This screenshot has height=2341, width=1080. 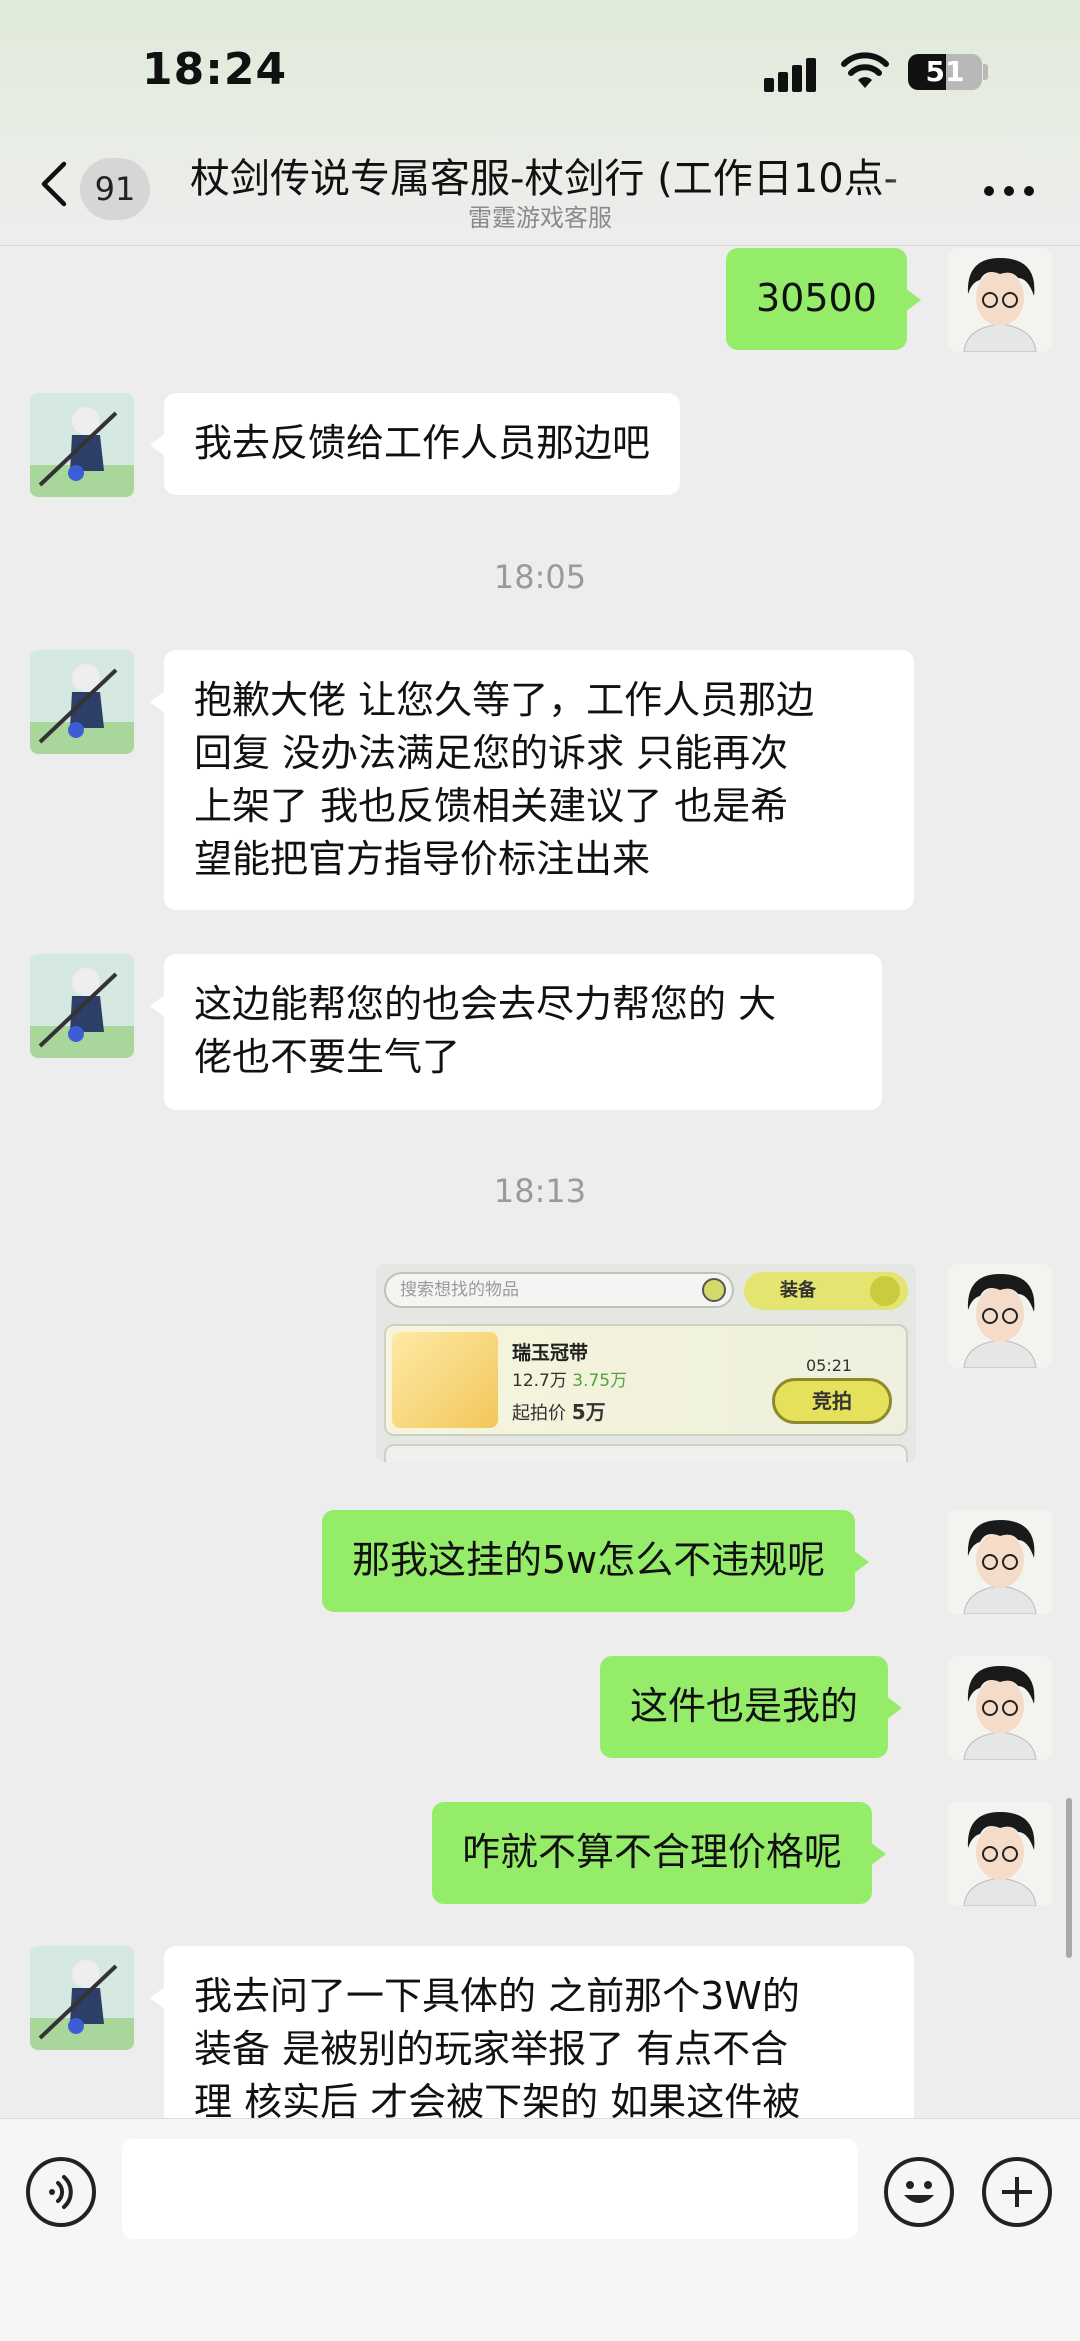 I want to click on my-message-bubble: 30500, so click(x=823, y=299).